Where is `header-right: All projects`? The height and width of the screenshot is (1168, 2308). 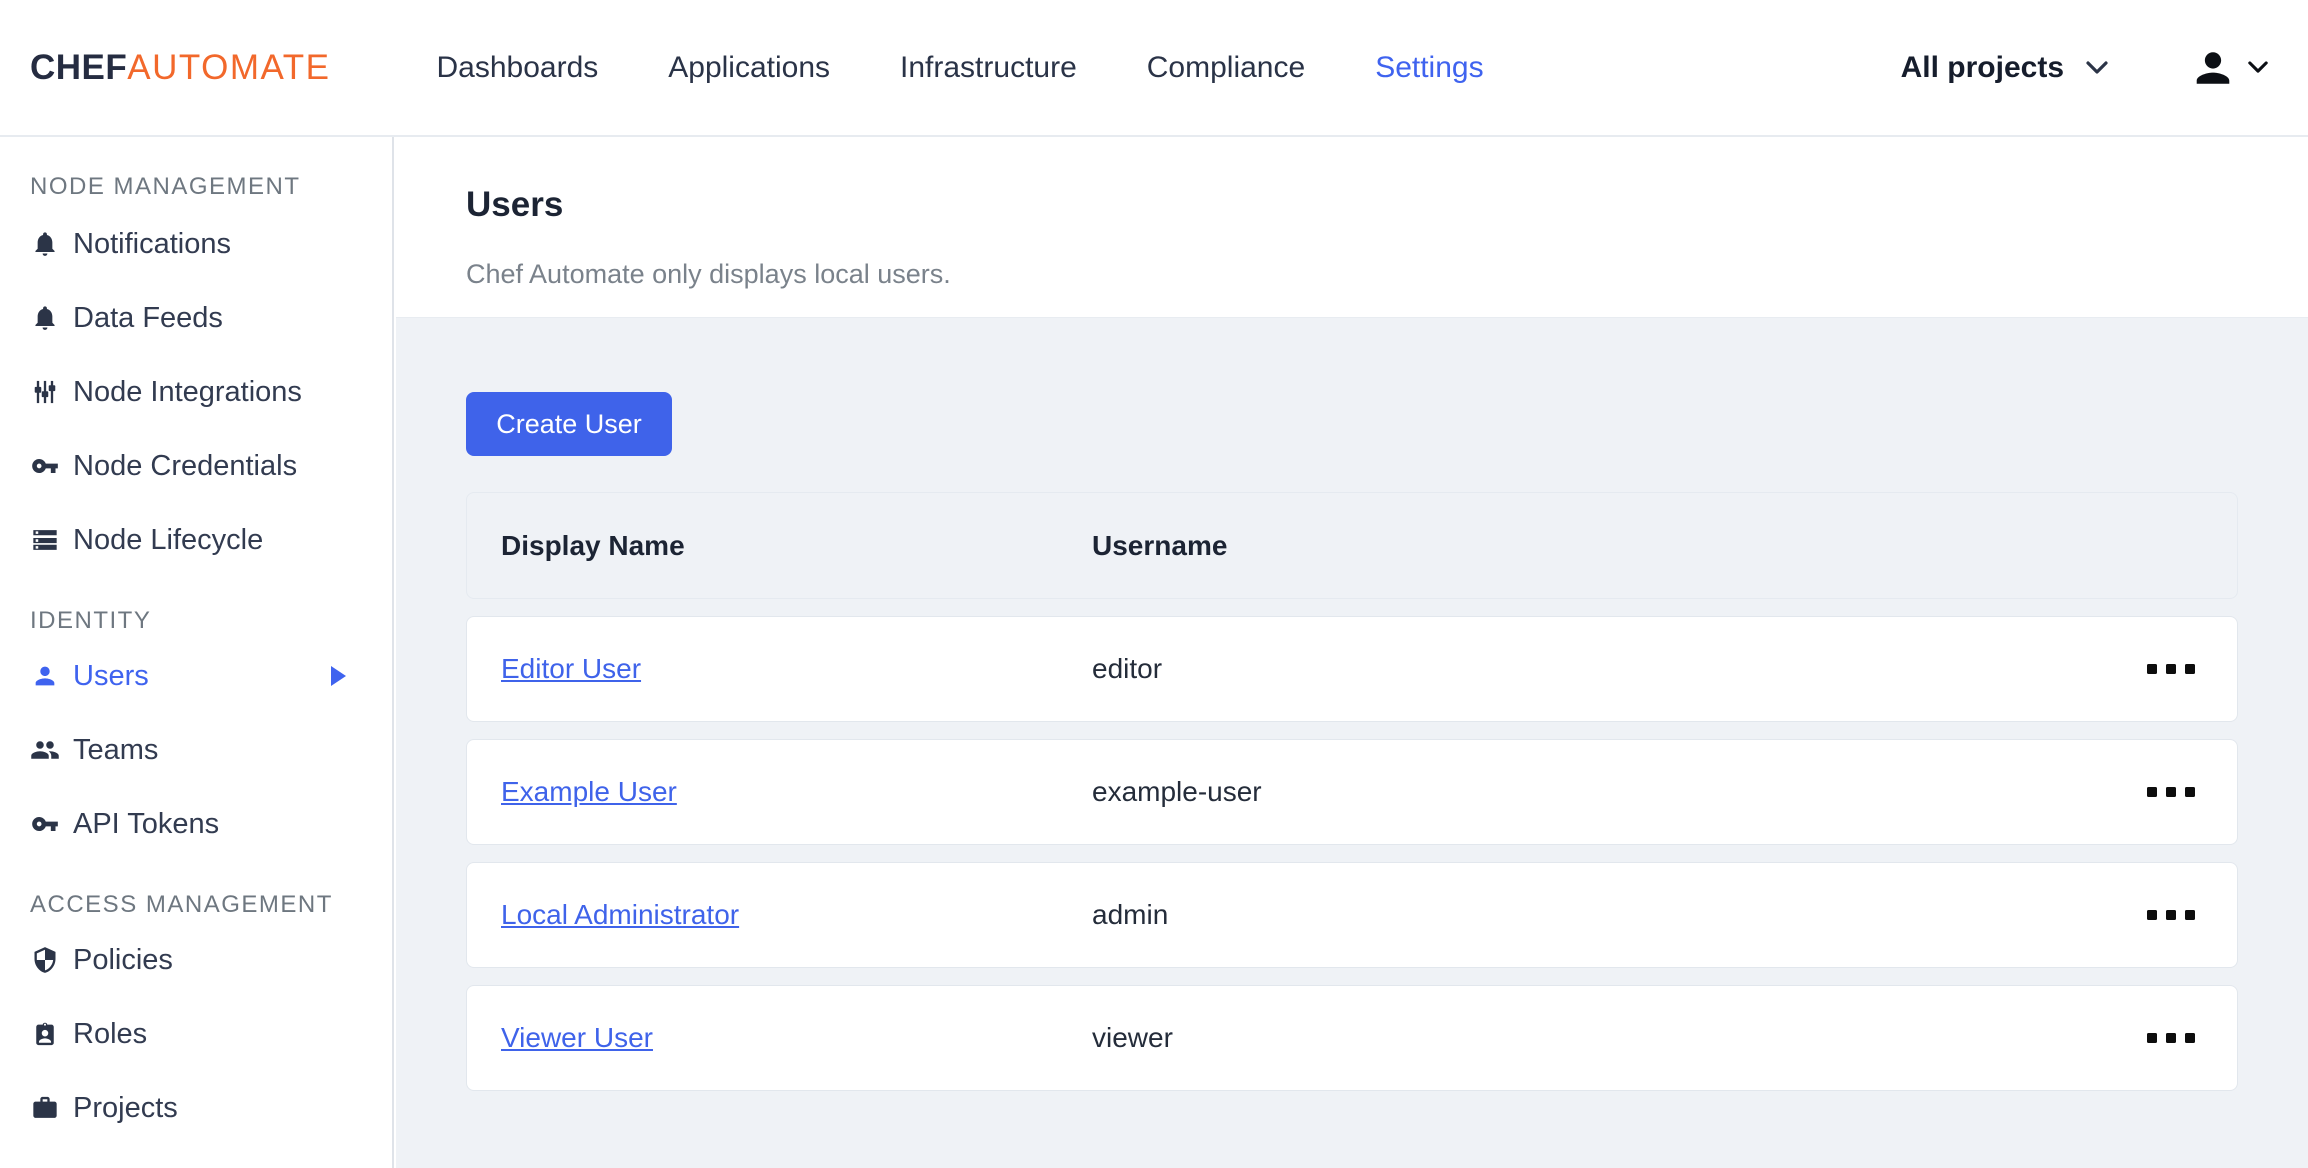 header-right: All projects is located at coordinates (2104, 68).